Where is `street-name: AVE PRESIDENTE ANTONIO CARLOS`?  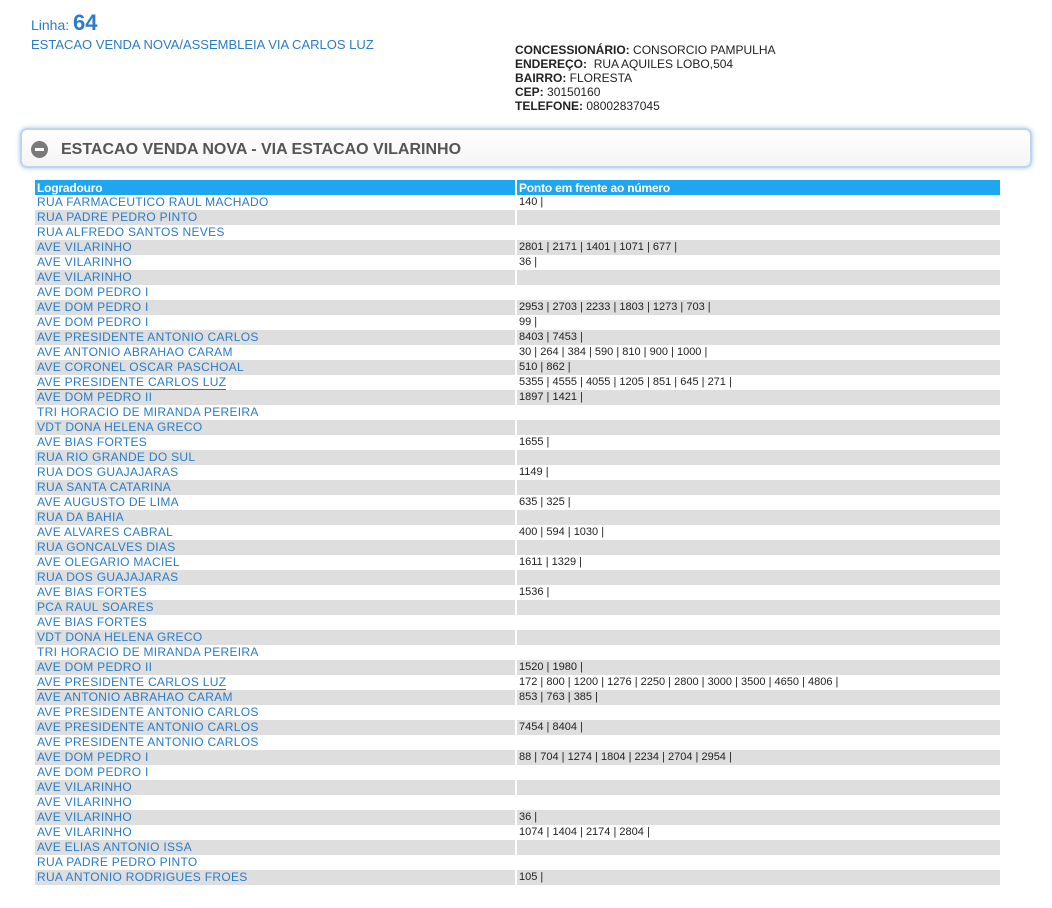 street-name: AVE PRESIDENTE ANTONIO CARLOS is located at coordinates (148, 727).